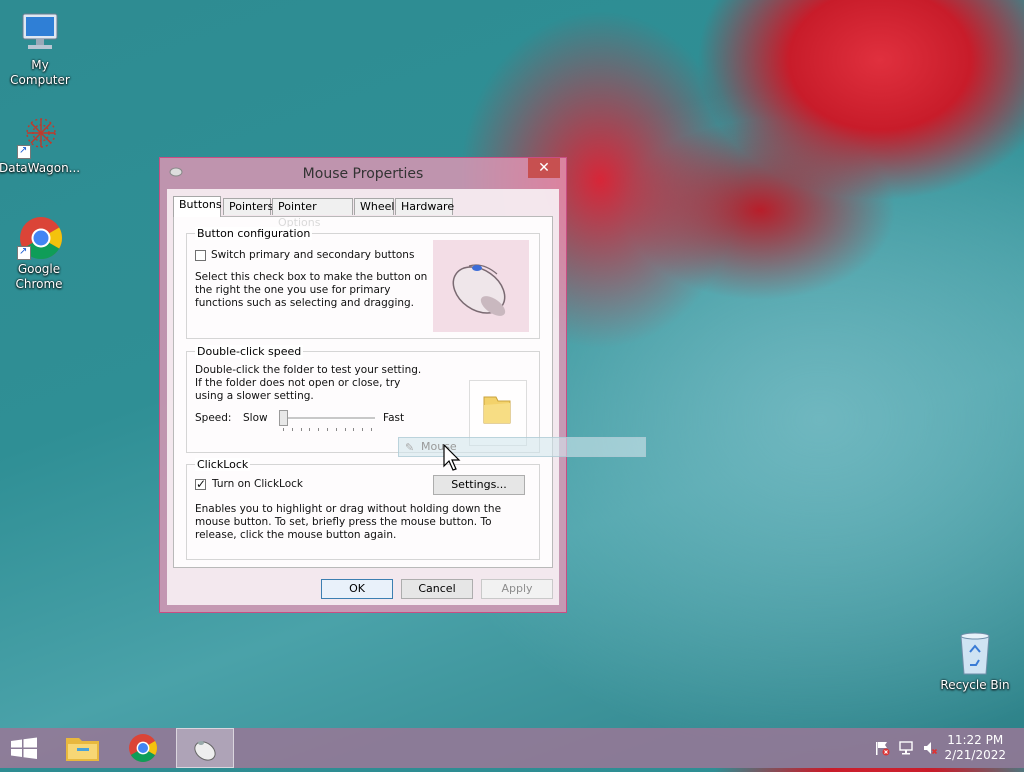  I want to click on slow-label: Slow, so click(255, 418).